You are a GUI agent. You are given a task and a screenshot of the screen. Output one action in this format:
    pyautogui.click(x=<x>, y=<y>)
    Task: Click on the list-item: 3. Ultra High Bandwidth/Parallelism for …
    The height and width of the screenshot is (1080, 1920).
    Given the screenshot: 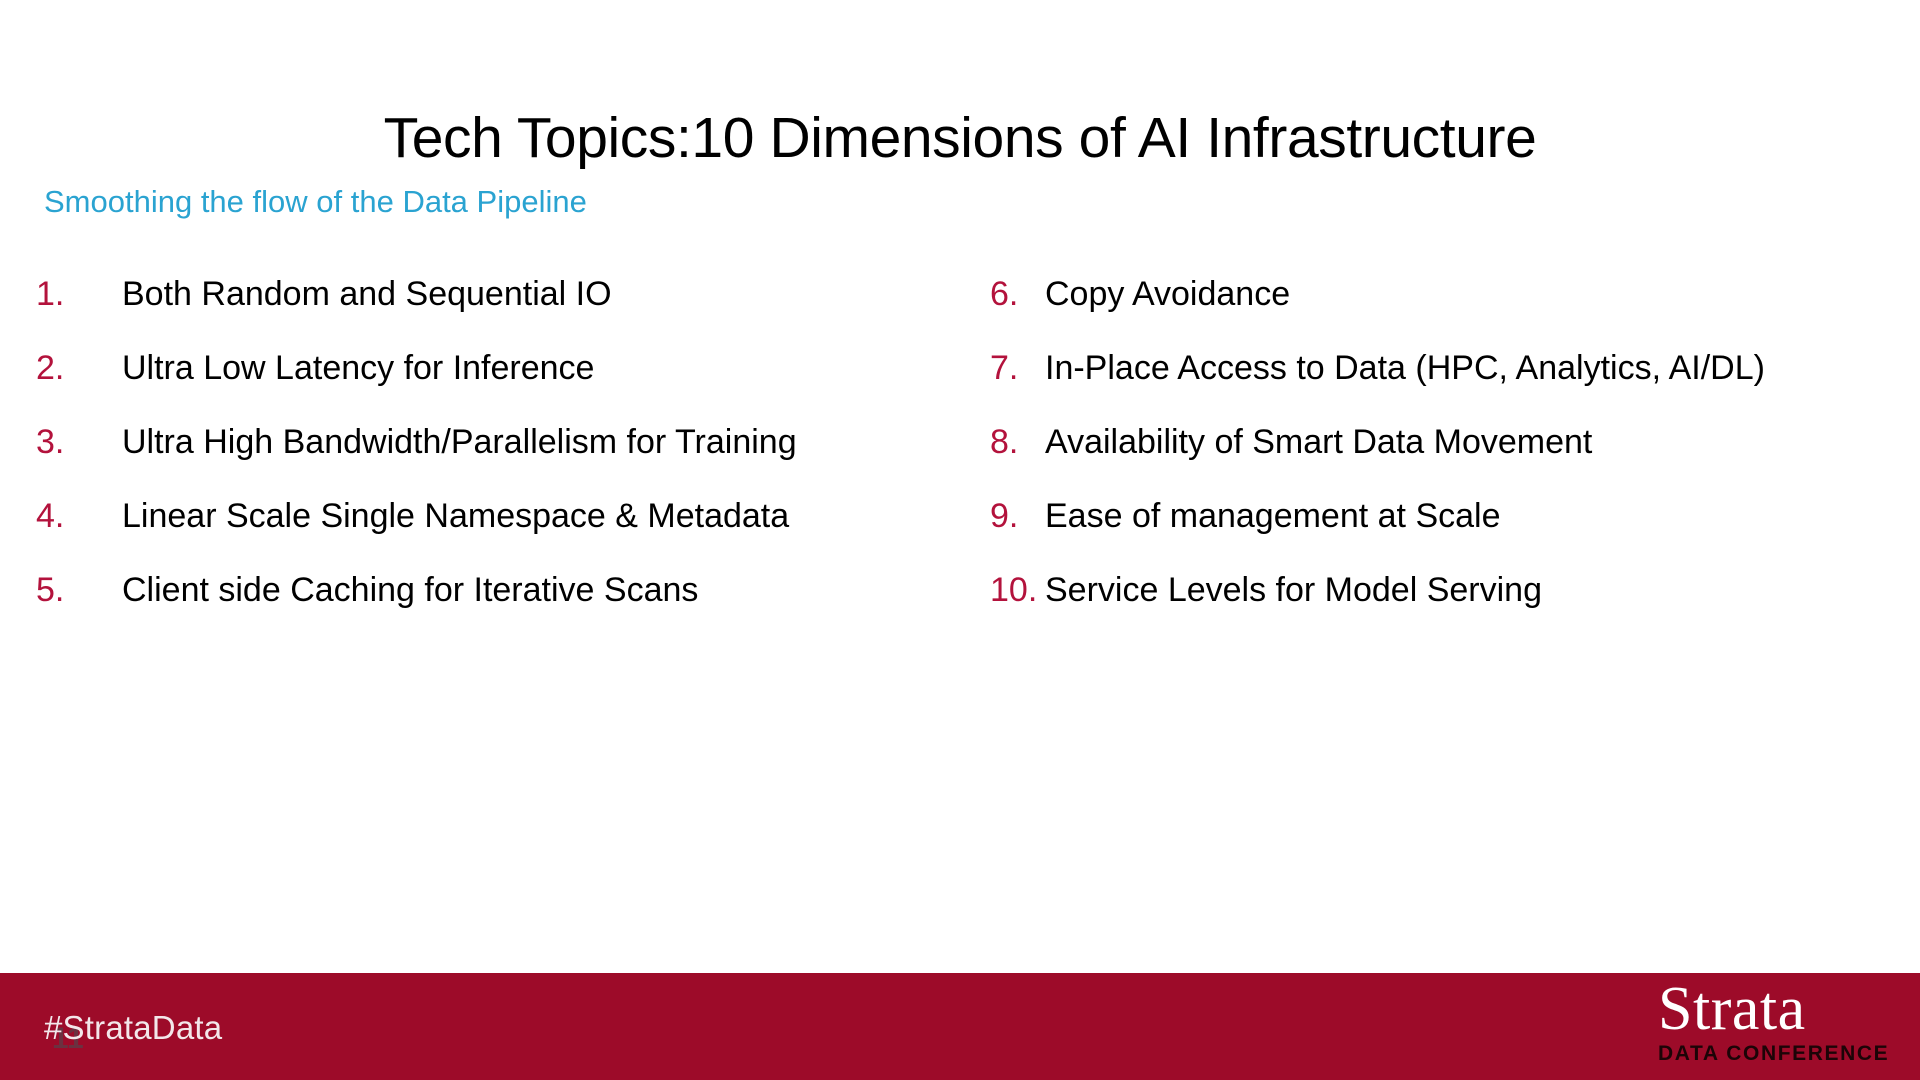 What is the action you would take?
    pyautogui.click(x=476, y=442)
    